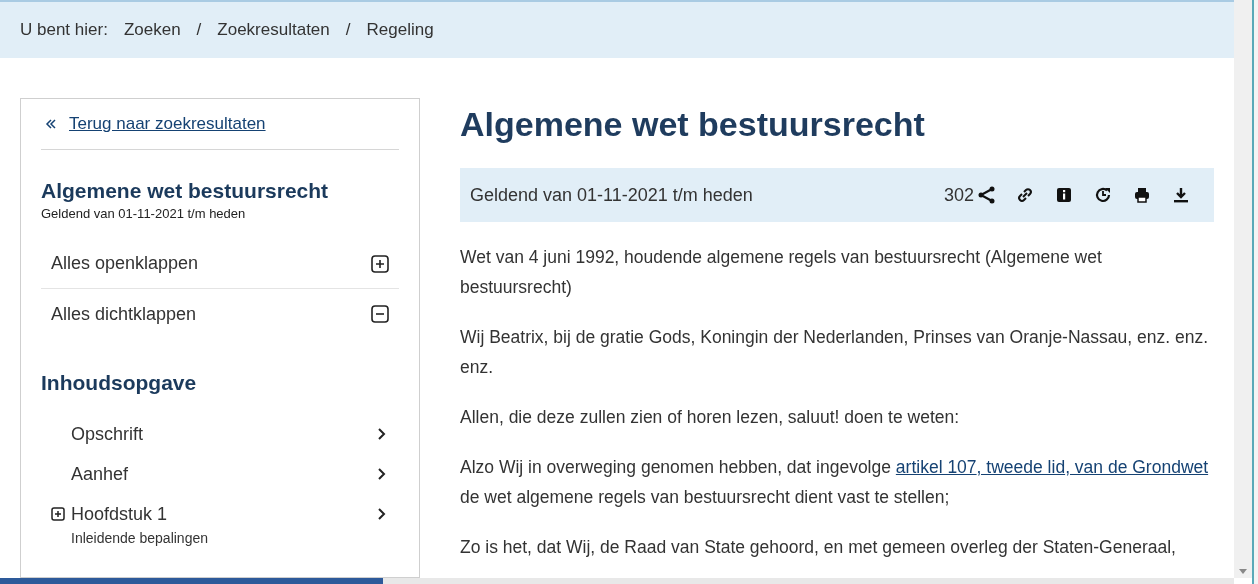 This screenshot has width=1258, height=584. Describe the element at coordinates (152, 30) in the screenshot. I see `breadcrumb-link: Zoeken` at that location.